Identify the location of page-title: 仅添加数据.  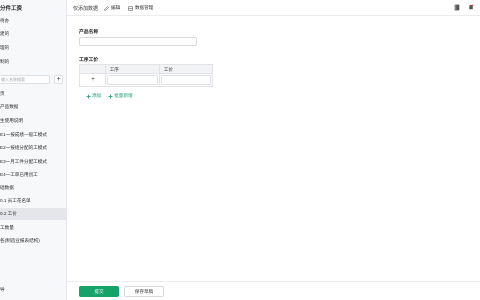
(86, 9).